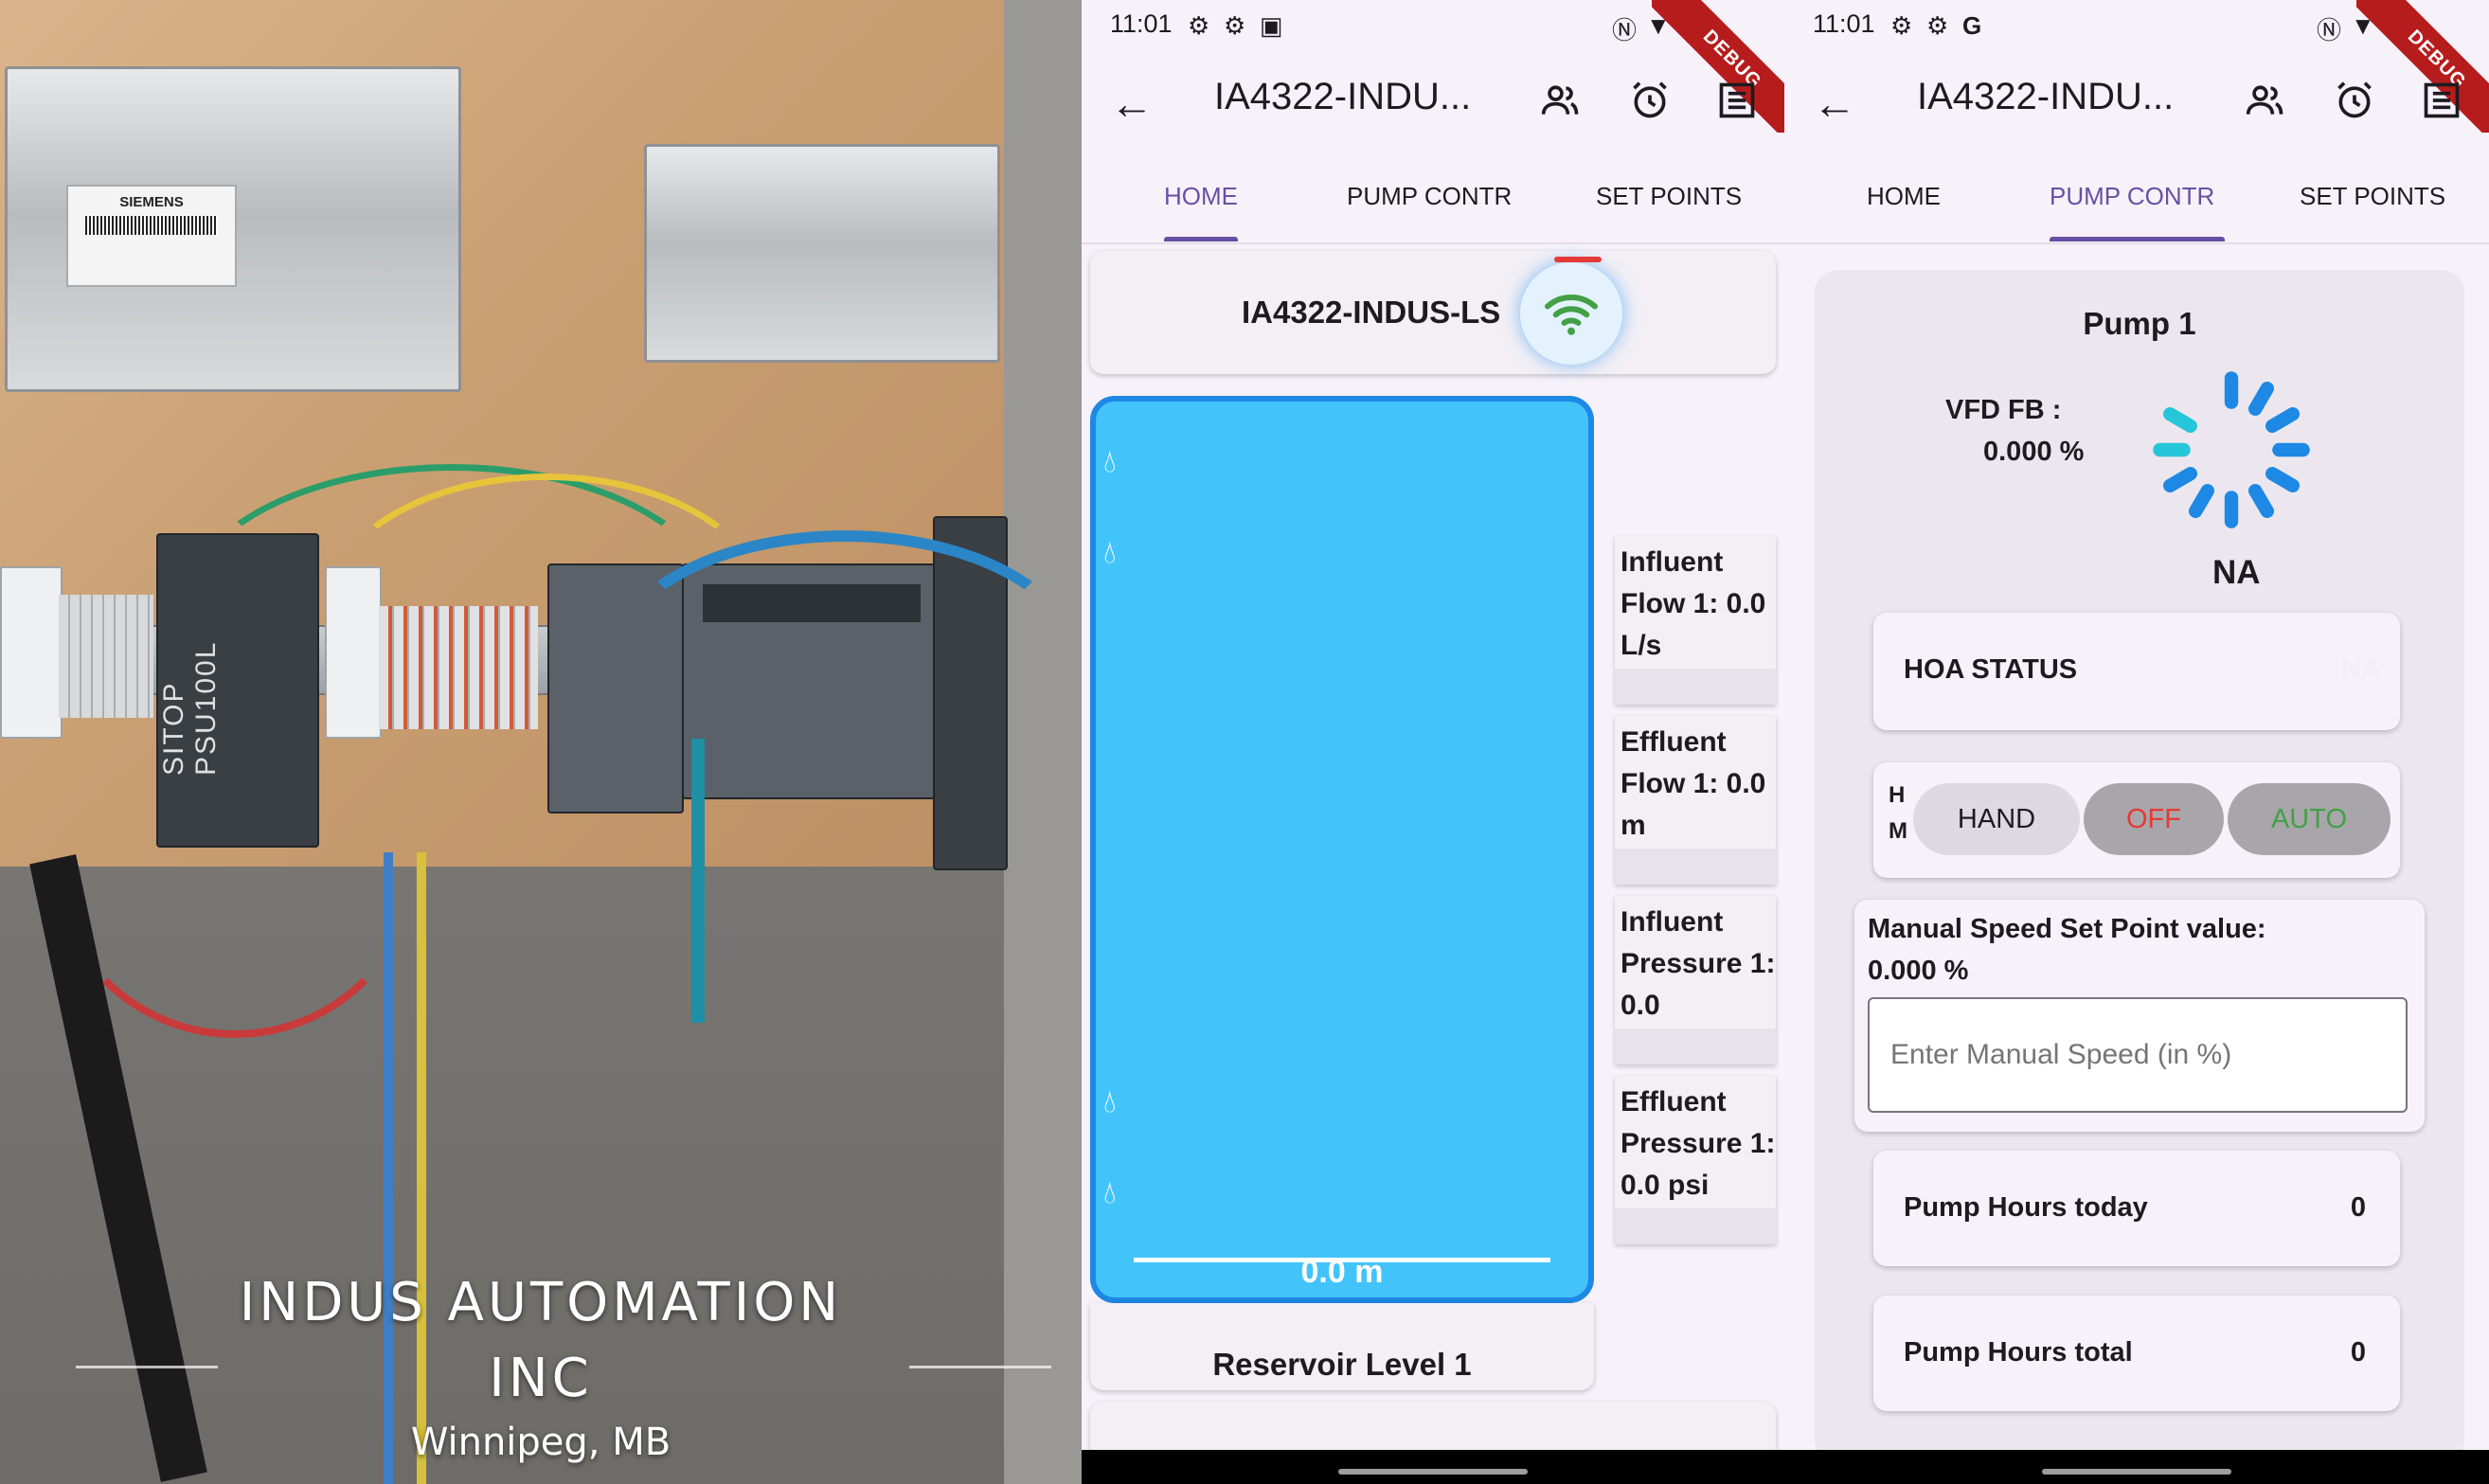 This screenshot has width=2489, height=1484. I want to click on siemens-label-sticker: SIEMENS, so click(151, 236).